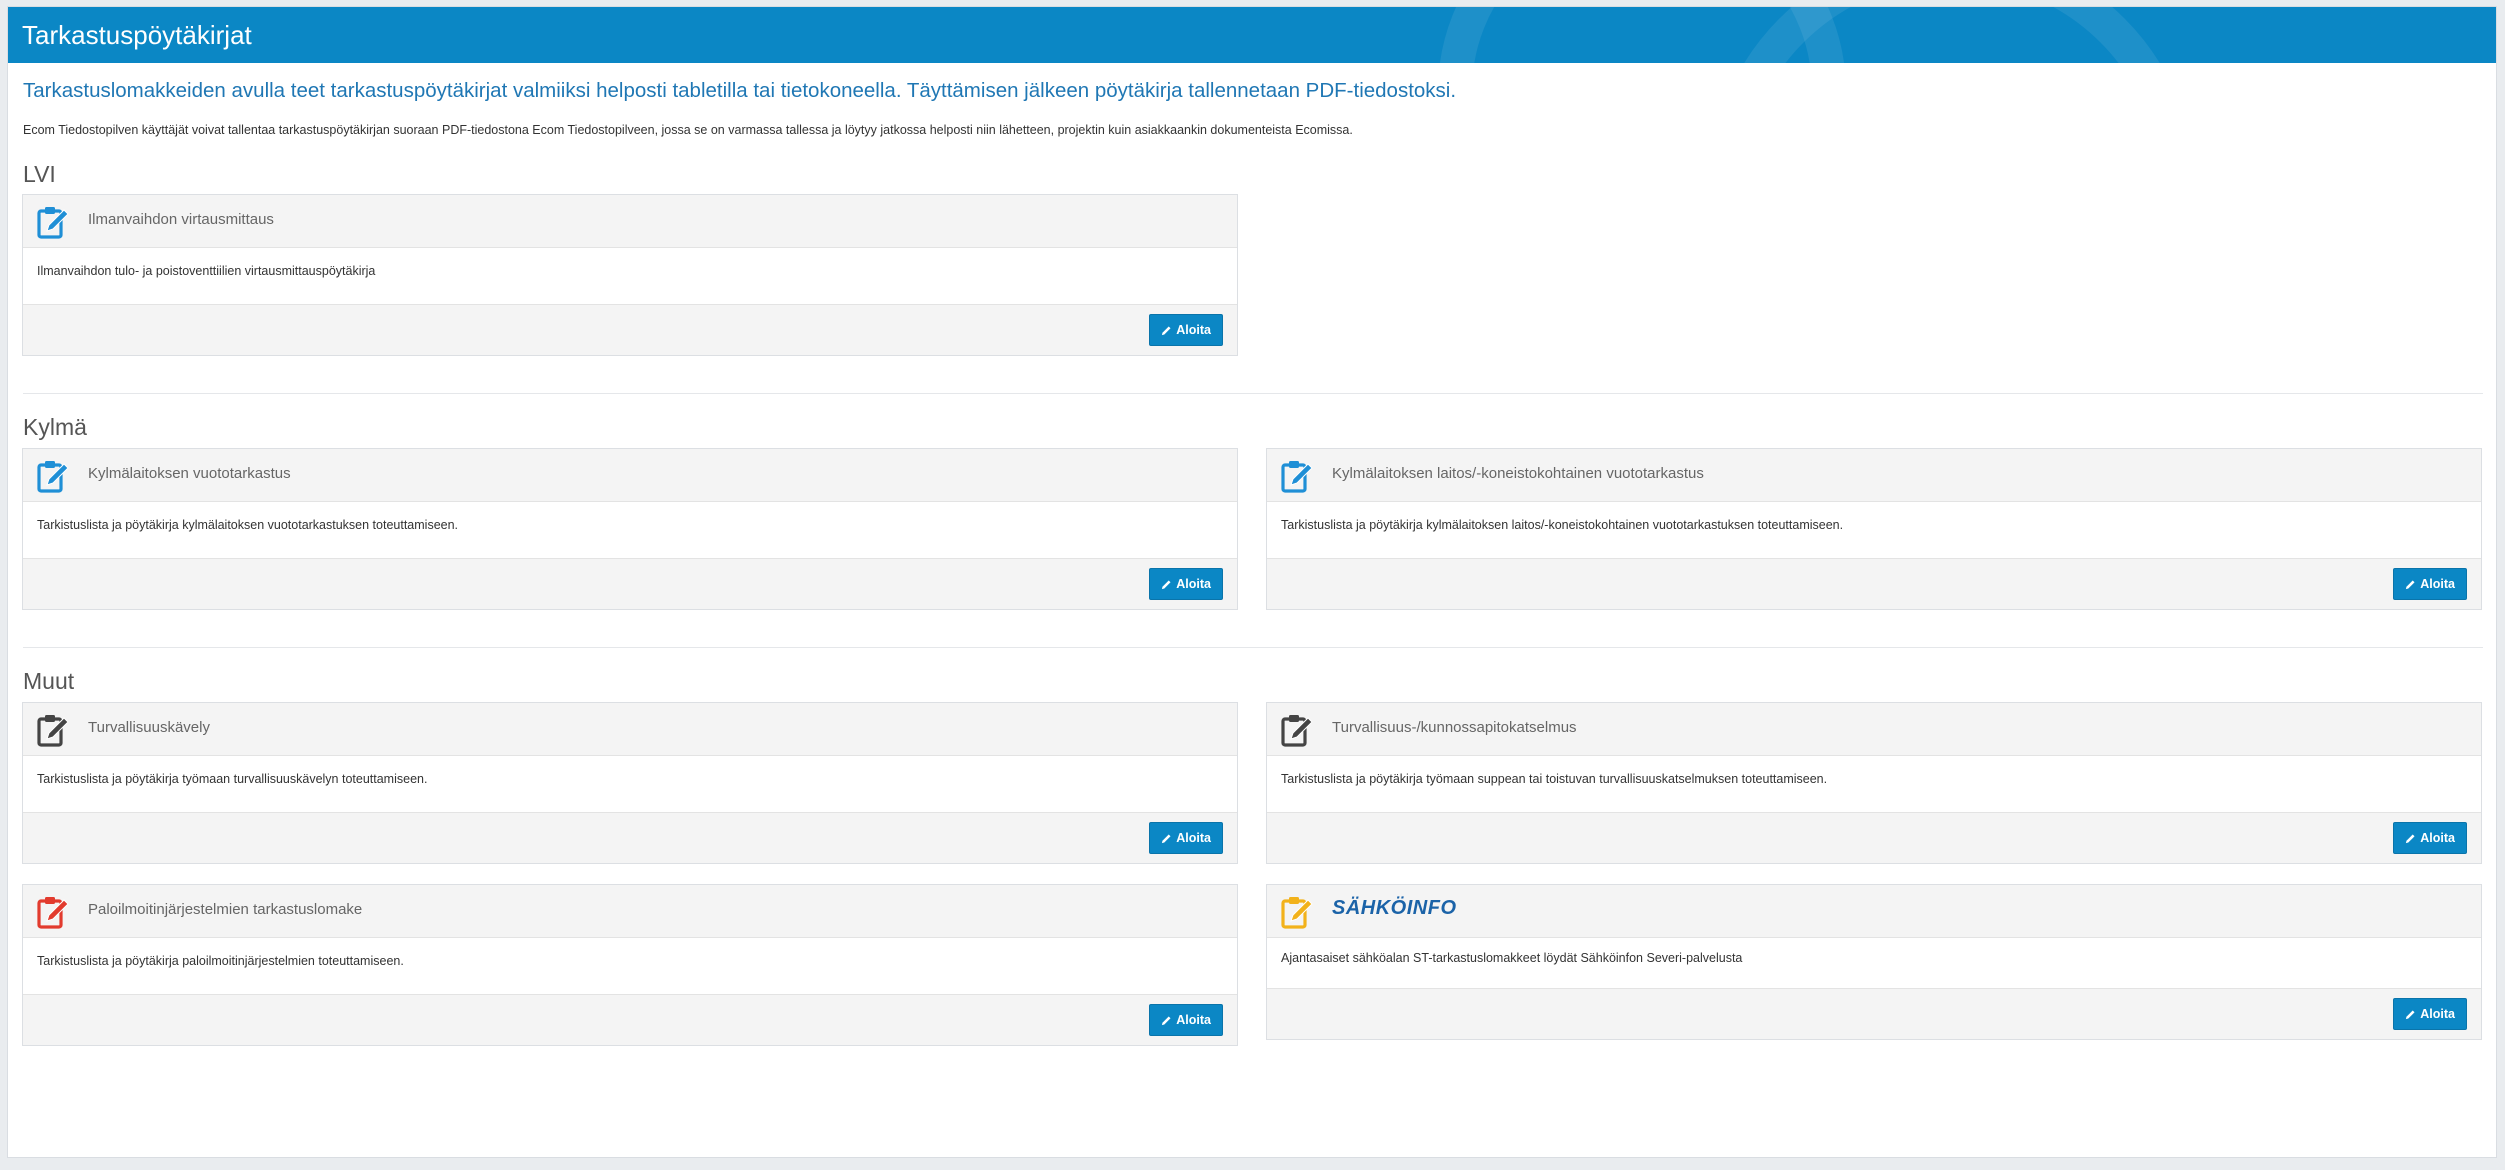 The width and height of the screenshot is (2505, 1170). What do you see at coordinates (1394, 908) in the screenshot?
I see `sahkoinfo-logo: SÄHKÖINFO` at bounding box center [1394, 908].